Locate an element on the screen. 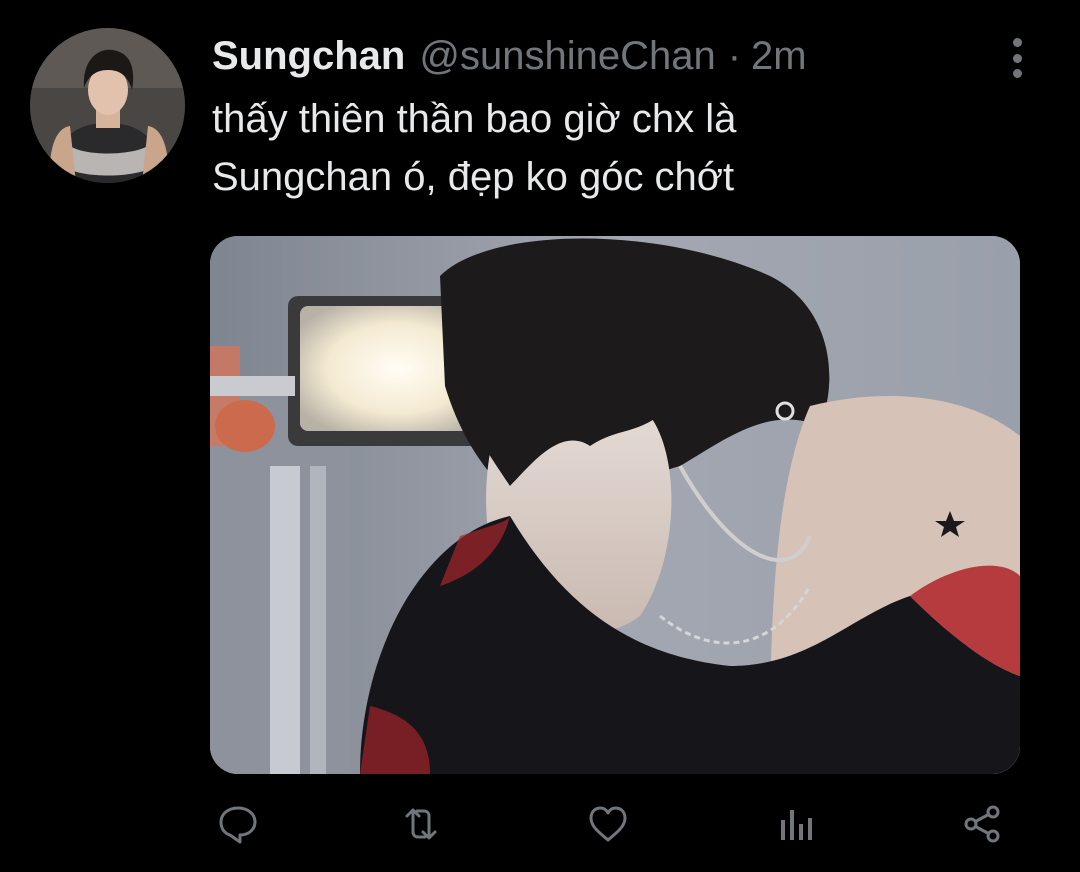  tweet-actions is located at coordinates (615, 824).